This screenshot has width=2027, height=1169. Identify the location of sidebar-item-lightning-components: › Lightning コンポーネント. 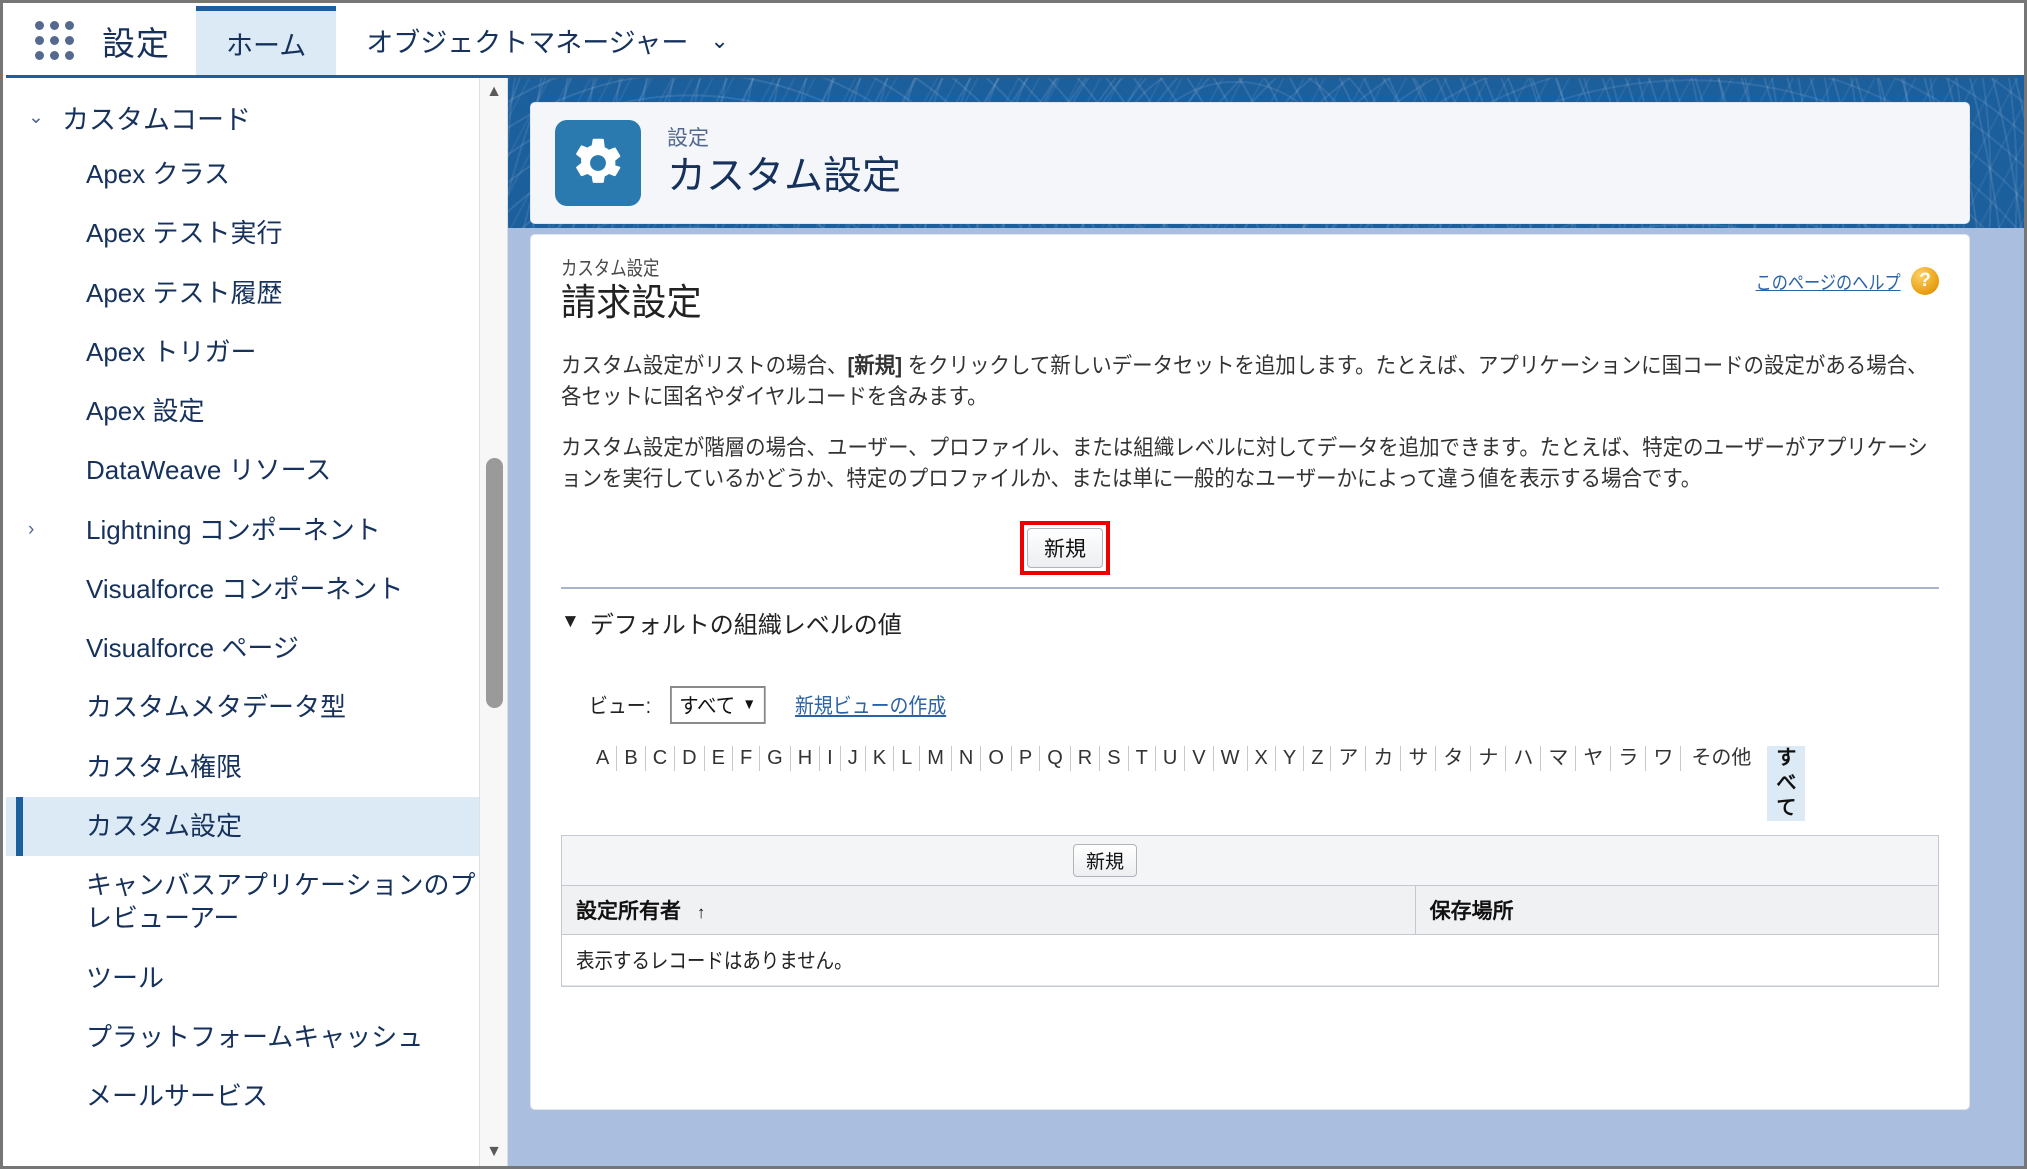
(256, 530).